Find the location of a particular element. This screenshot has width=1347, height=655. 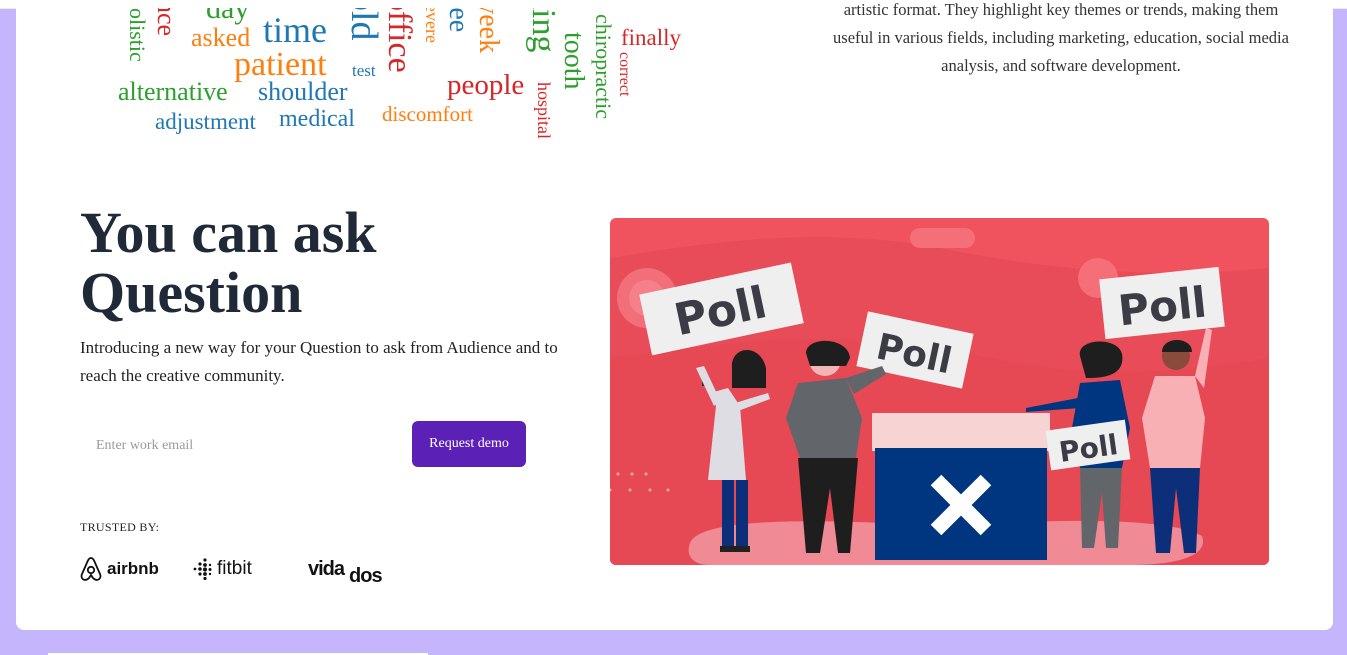

fitbit-logo: fitbit is located at coordinates (222, 569).